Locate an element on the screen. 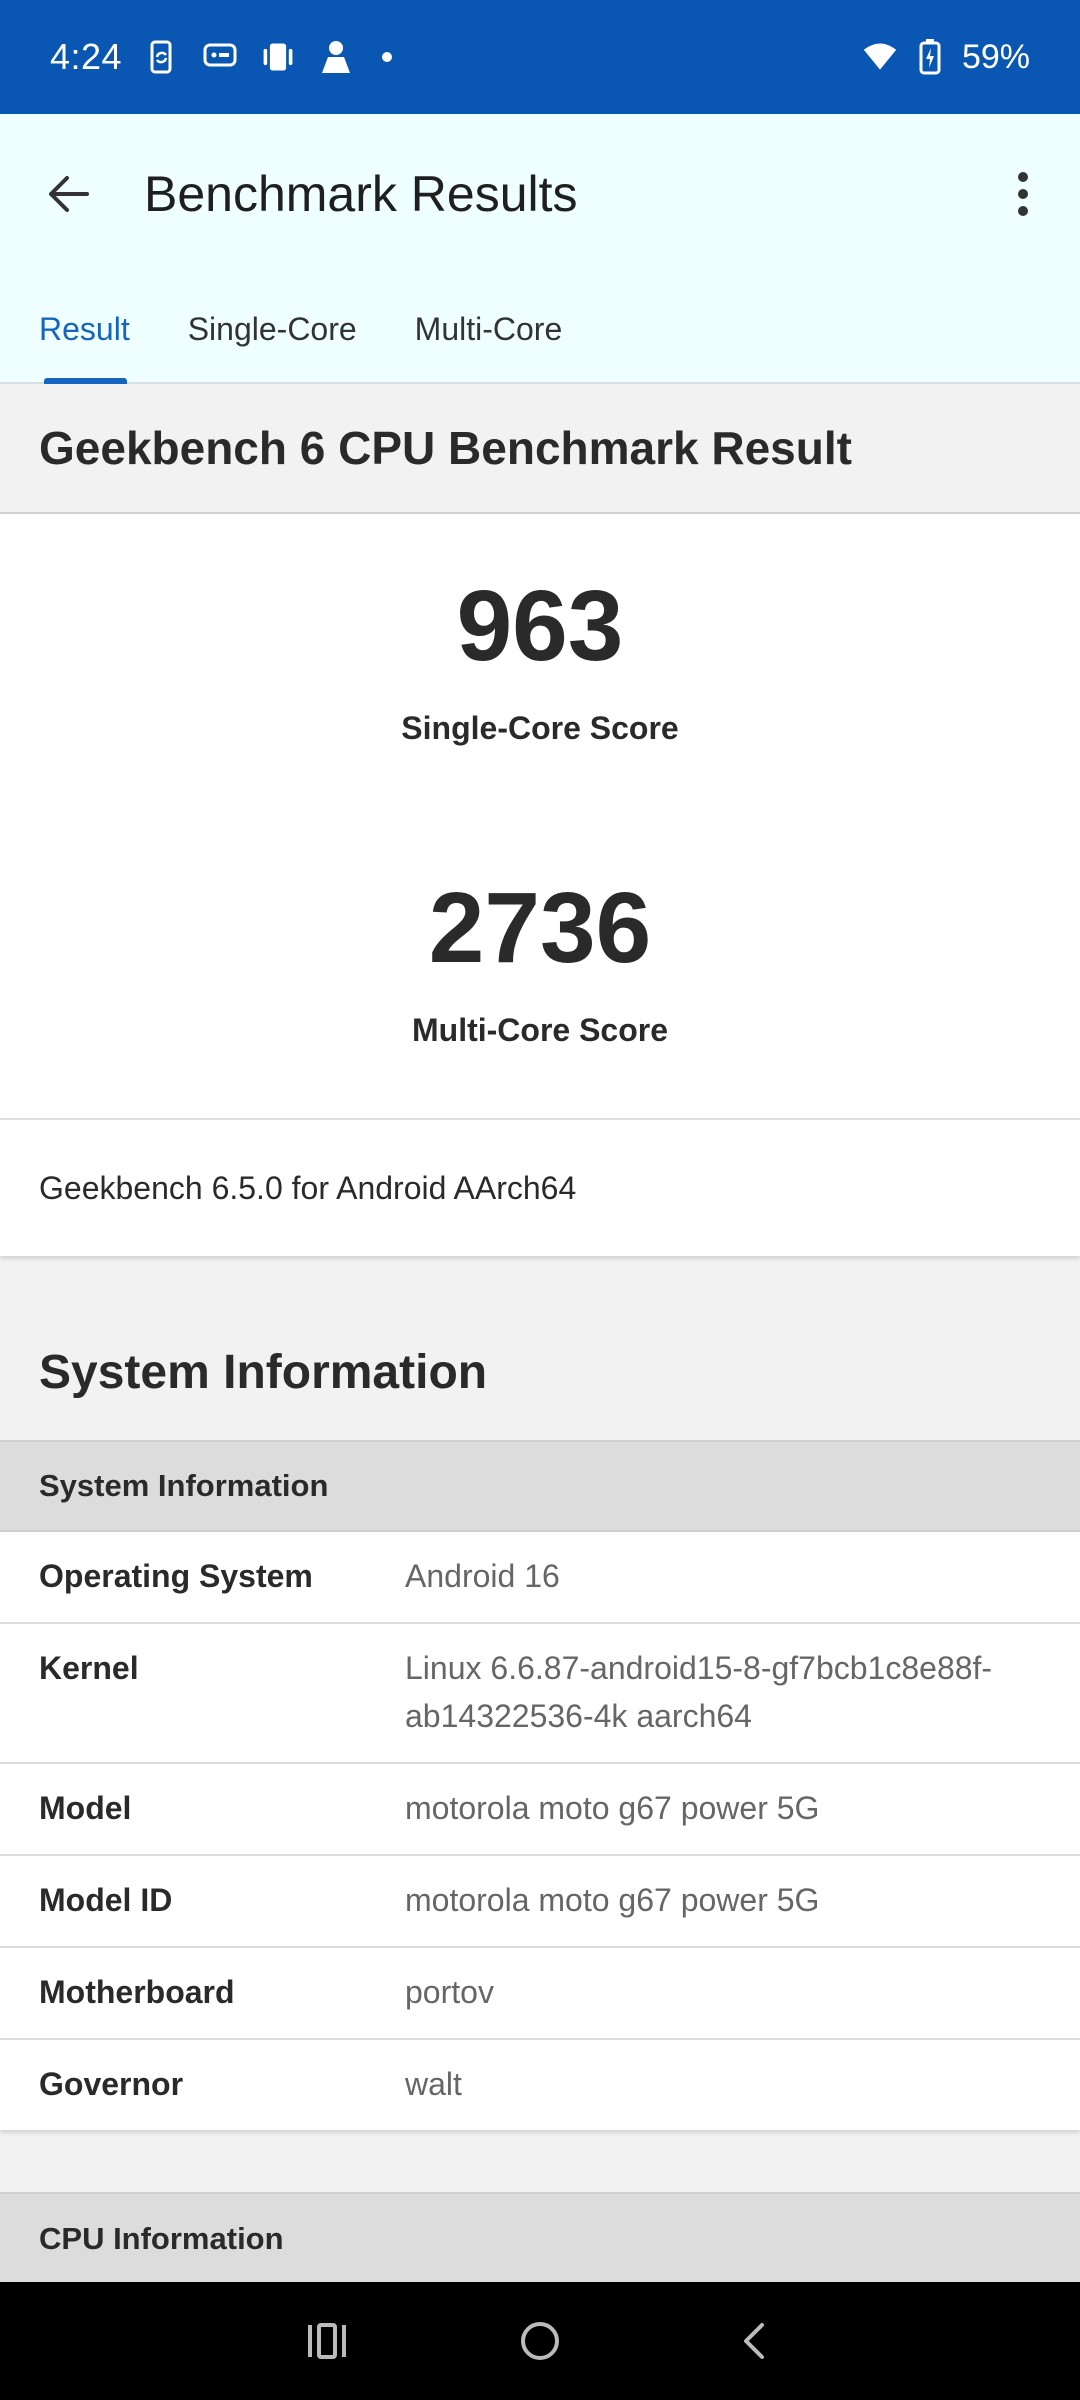  tab-result: Result is located at coordinates (84, 329).